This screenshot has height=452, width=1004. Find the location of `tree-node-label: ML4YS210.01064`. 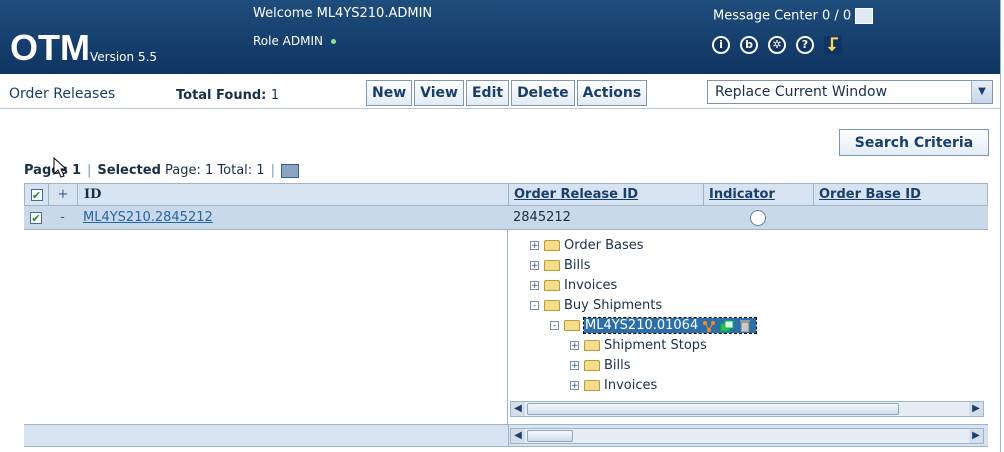

tree-node-label: ML4YS210.01064 is located at coordinates (642, 325).